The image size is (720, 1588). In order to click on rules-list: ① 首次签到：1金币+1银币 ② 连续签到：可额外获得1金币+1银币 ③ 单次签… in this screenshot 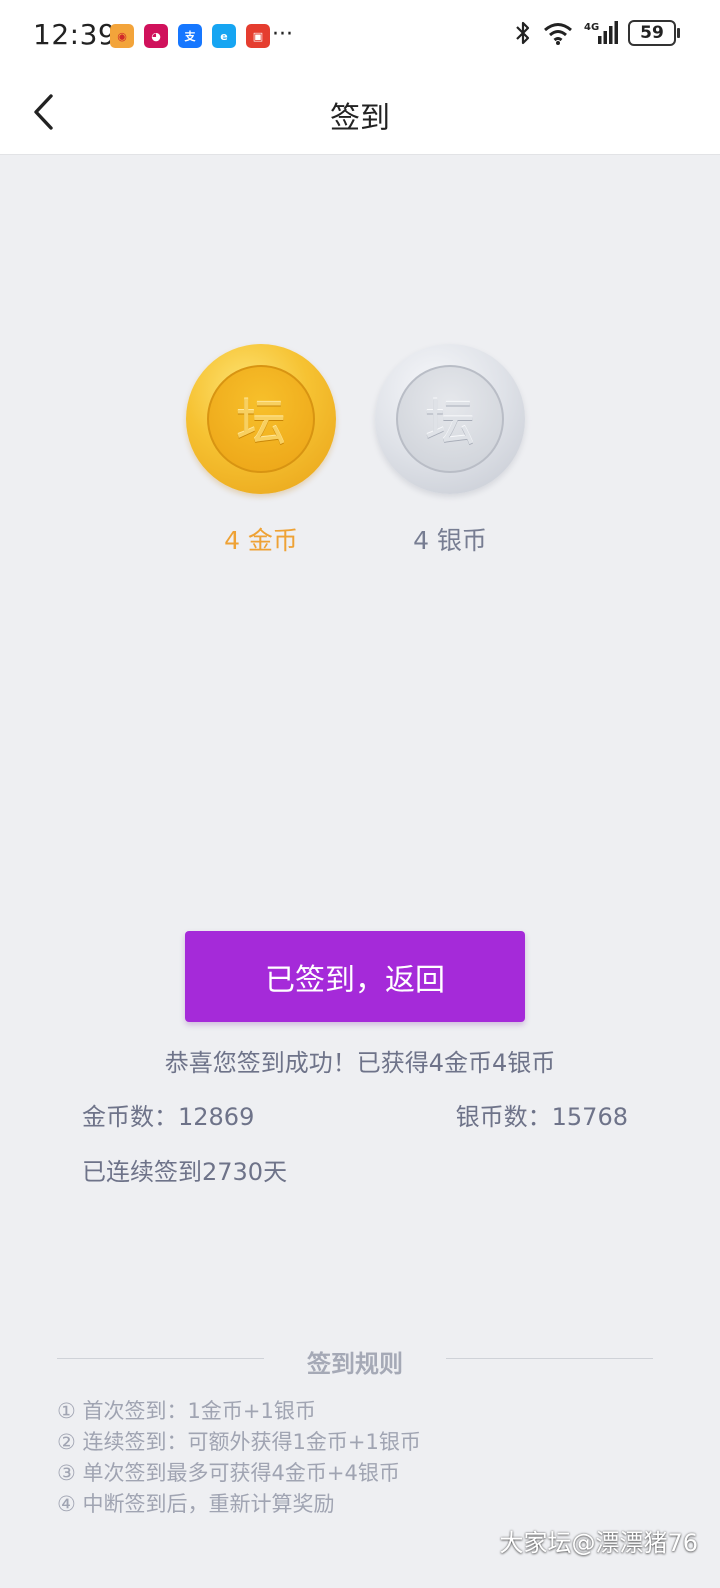, I will do `click(239, 1458)`.